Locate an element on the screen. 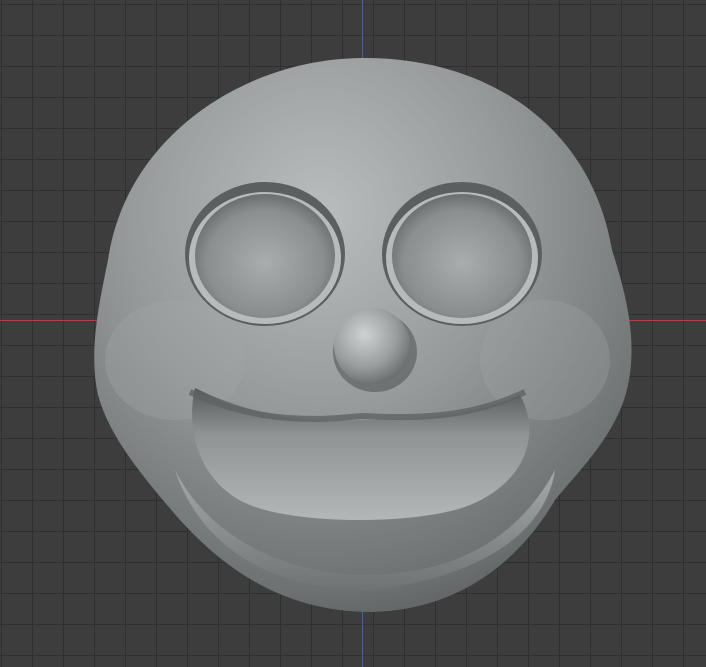 Image resolution: width=706 pixels, height=667 pixels. right-eye-socket is located at coordinates (462, 256).